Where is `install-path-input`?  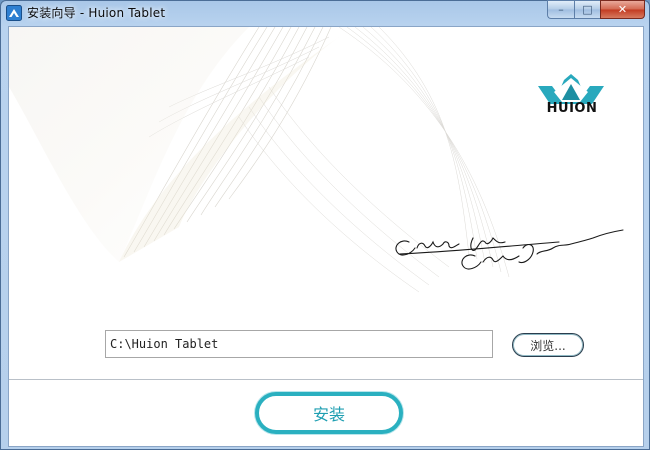 install-path-input is located at coordinates (299, 344).